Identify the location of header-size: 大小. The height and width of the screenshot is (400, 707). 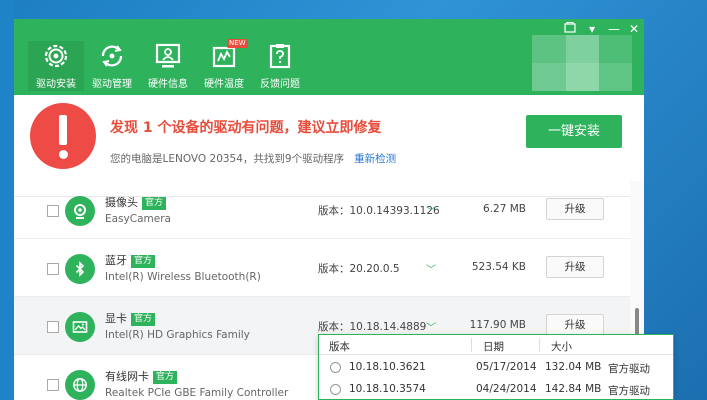
(561, 347).